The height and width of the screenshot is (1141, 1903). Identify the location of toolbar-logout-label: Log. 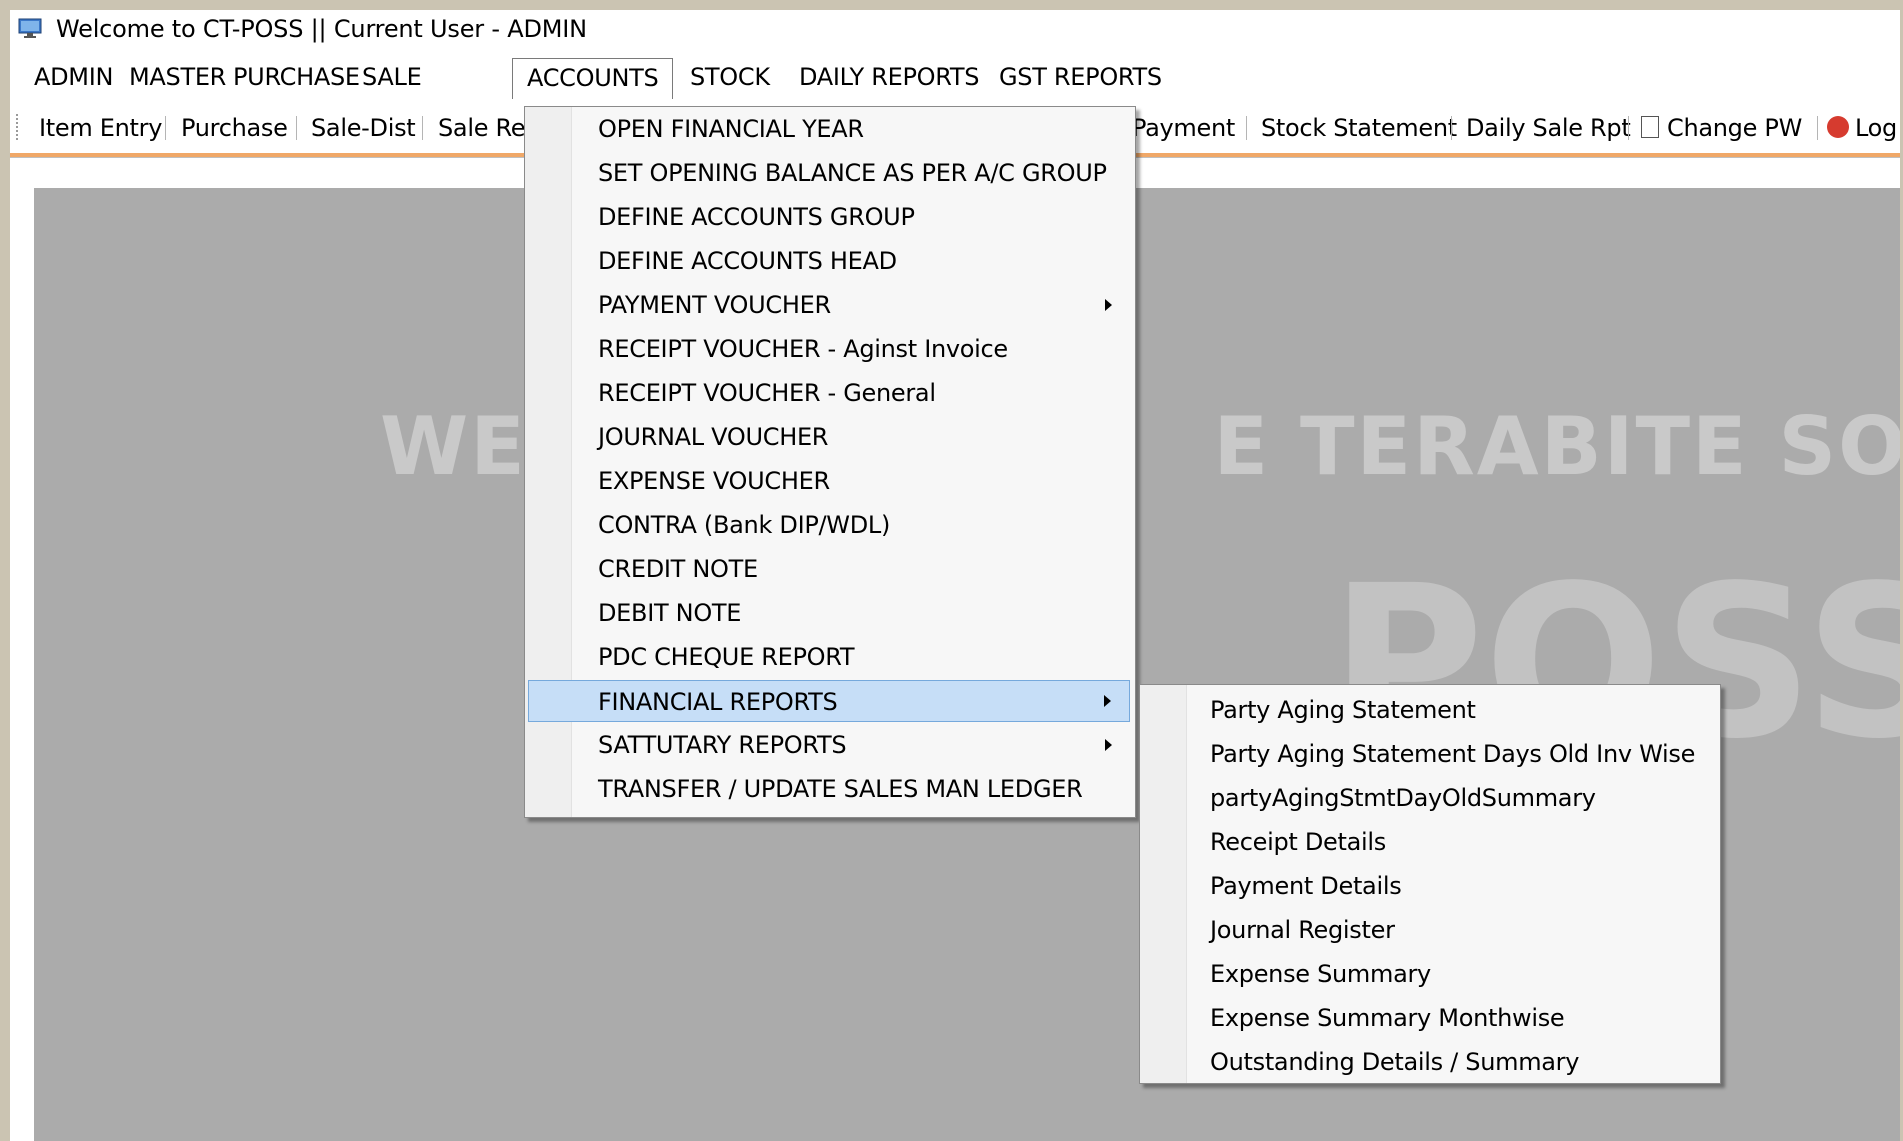
(1876, 128).